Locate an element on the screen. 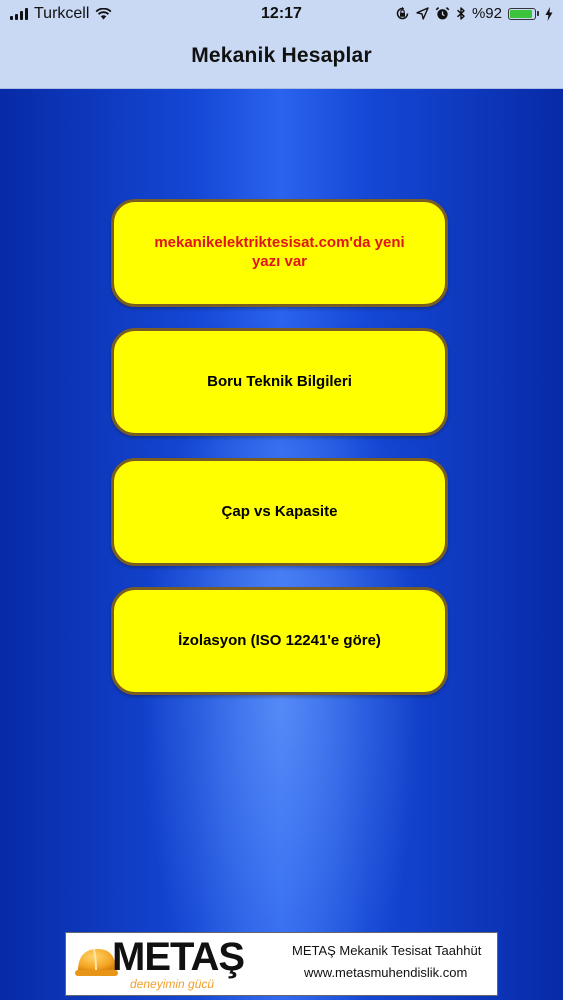  orientation-lock-icon is located at coordinates (402, 13).